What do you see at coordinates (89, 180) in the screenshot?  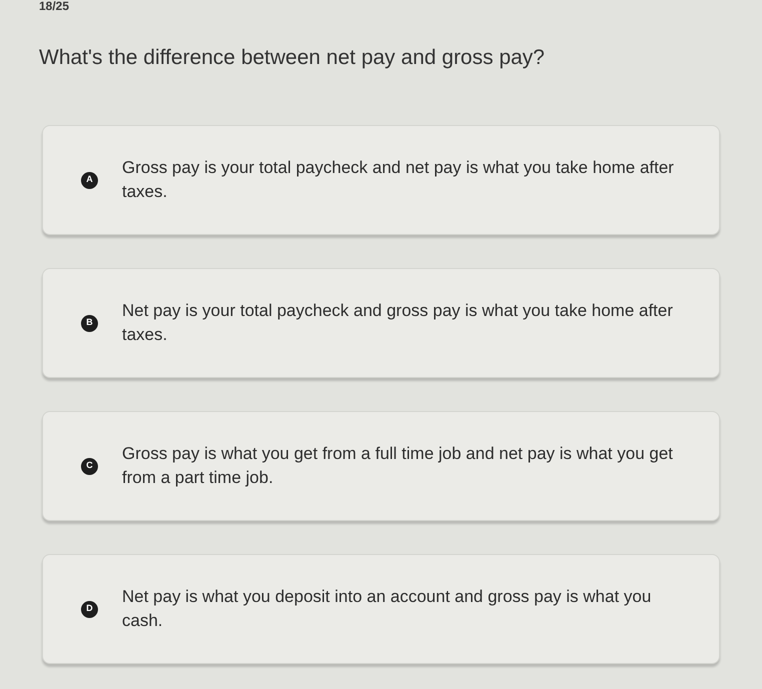 I see `option-letter-badge: A` at bounding box center [89, 180].